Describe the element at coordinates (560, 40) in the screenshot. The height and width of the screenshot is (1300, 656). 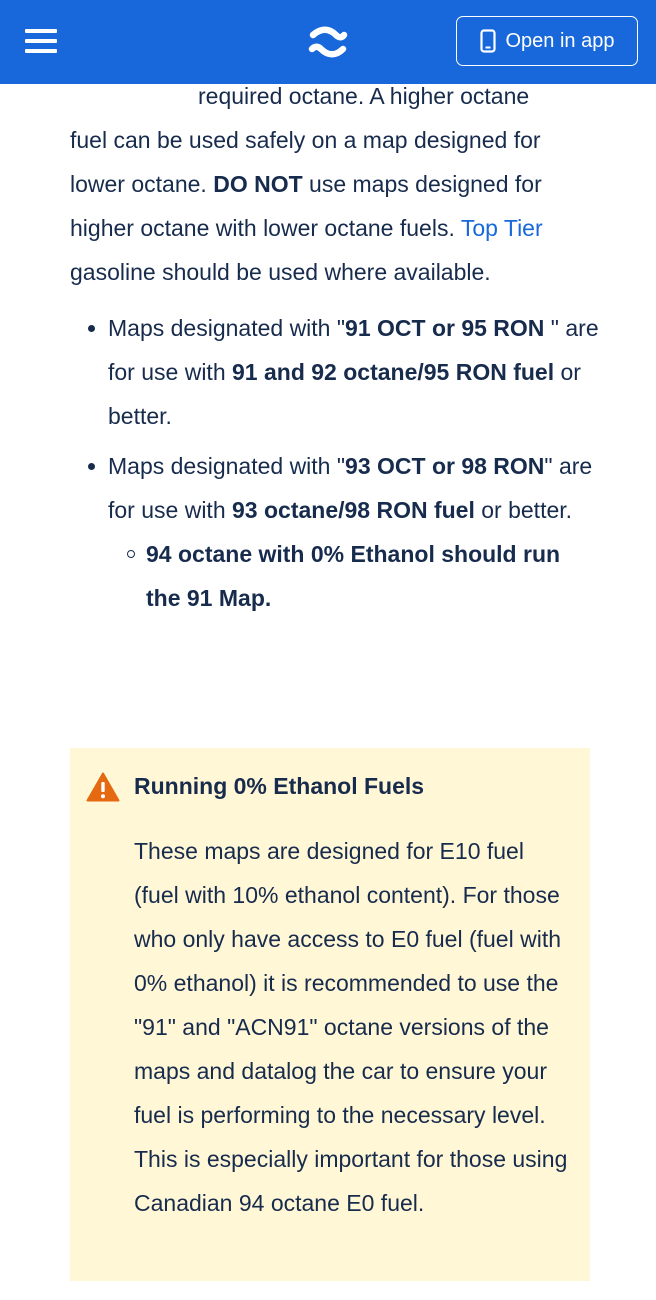
I see `open-in-app-label: Open in app` at that location.